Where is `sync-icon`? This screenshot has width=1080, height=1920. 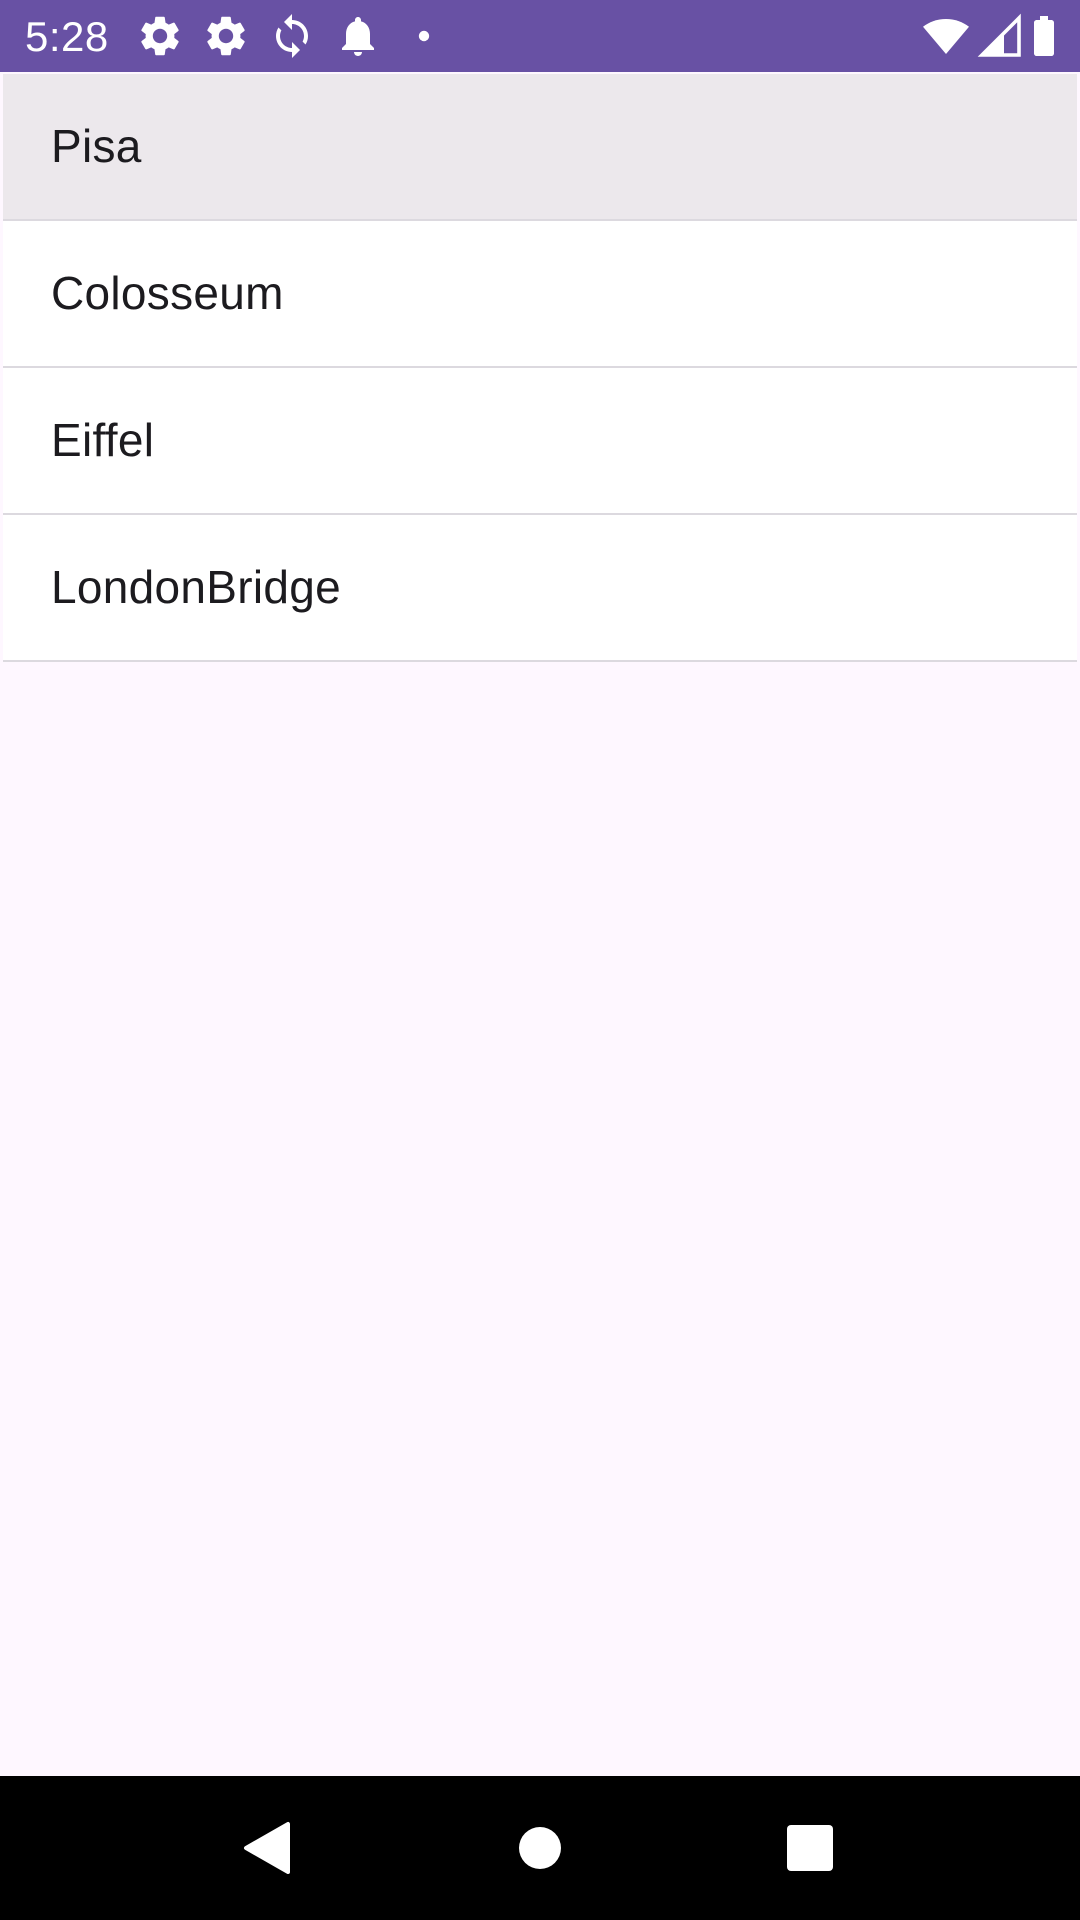 sync-icon is located at coordinates (292, 36).